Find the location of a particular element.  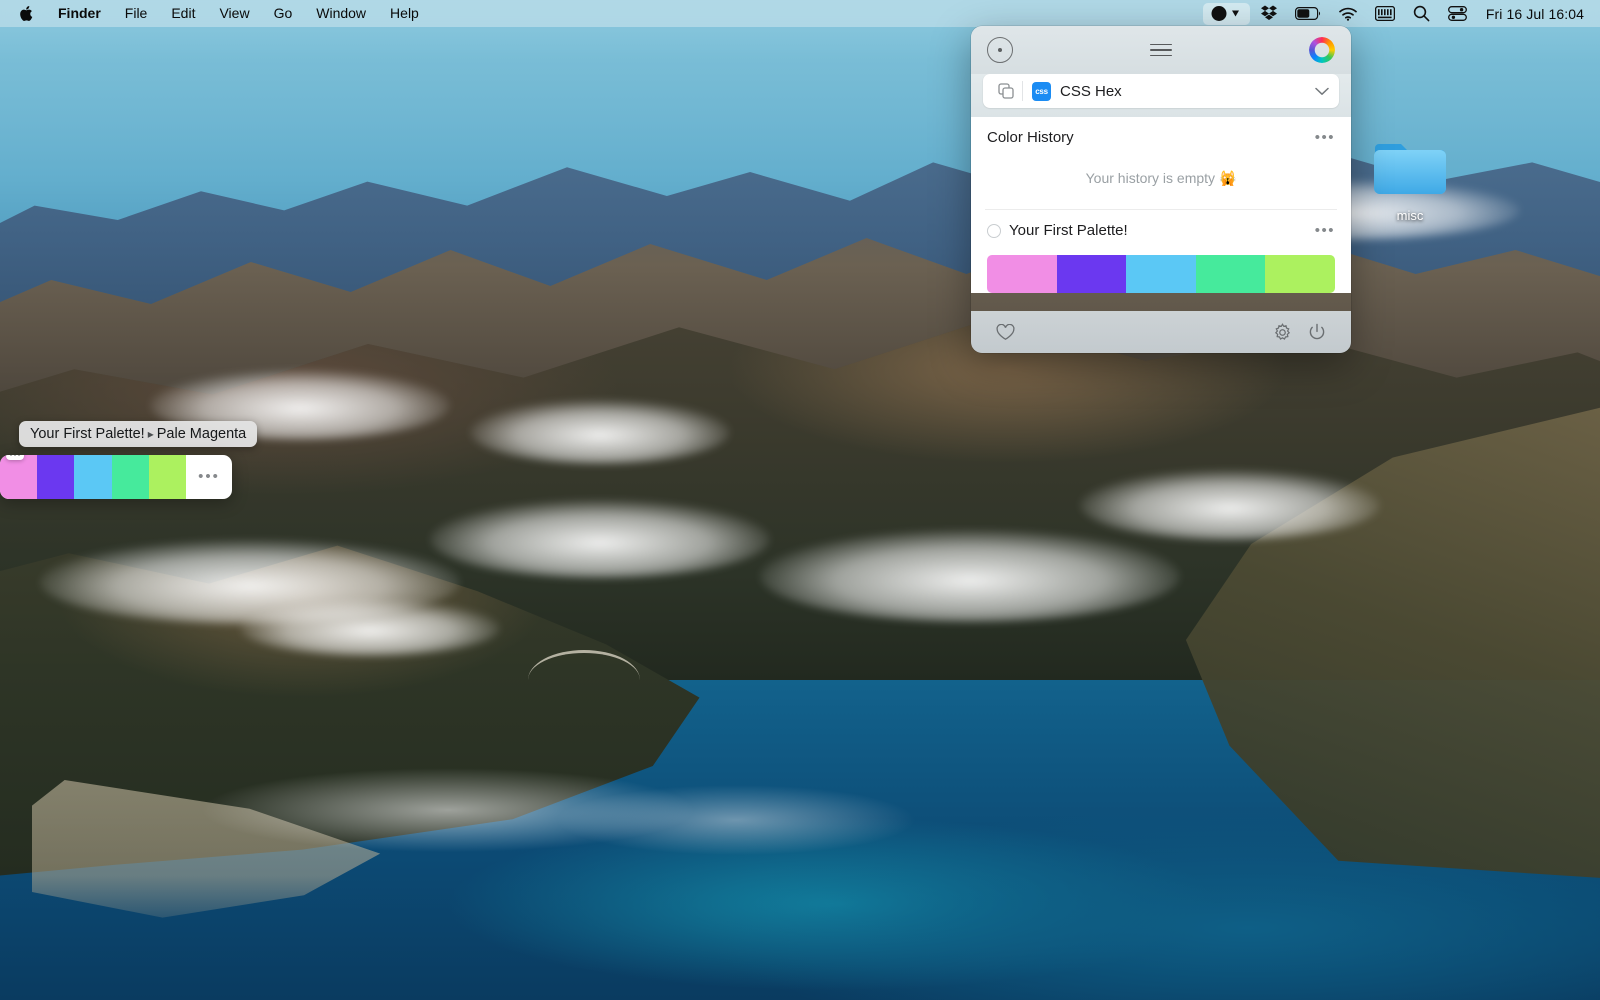

control-center-icon is located at coordinates (1457, 14).